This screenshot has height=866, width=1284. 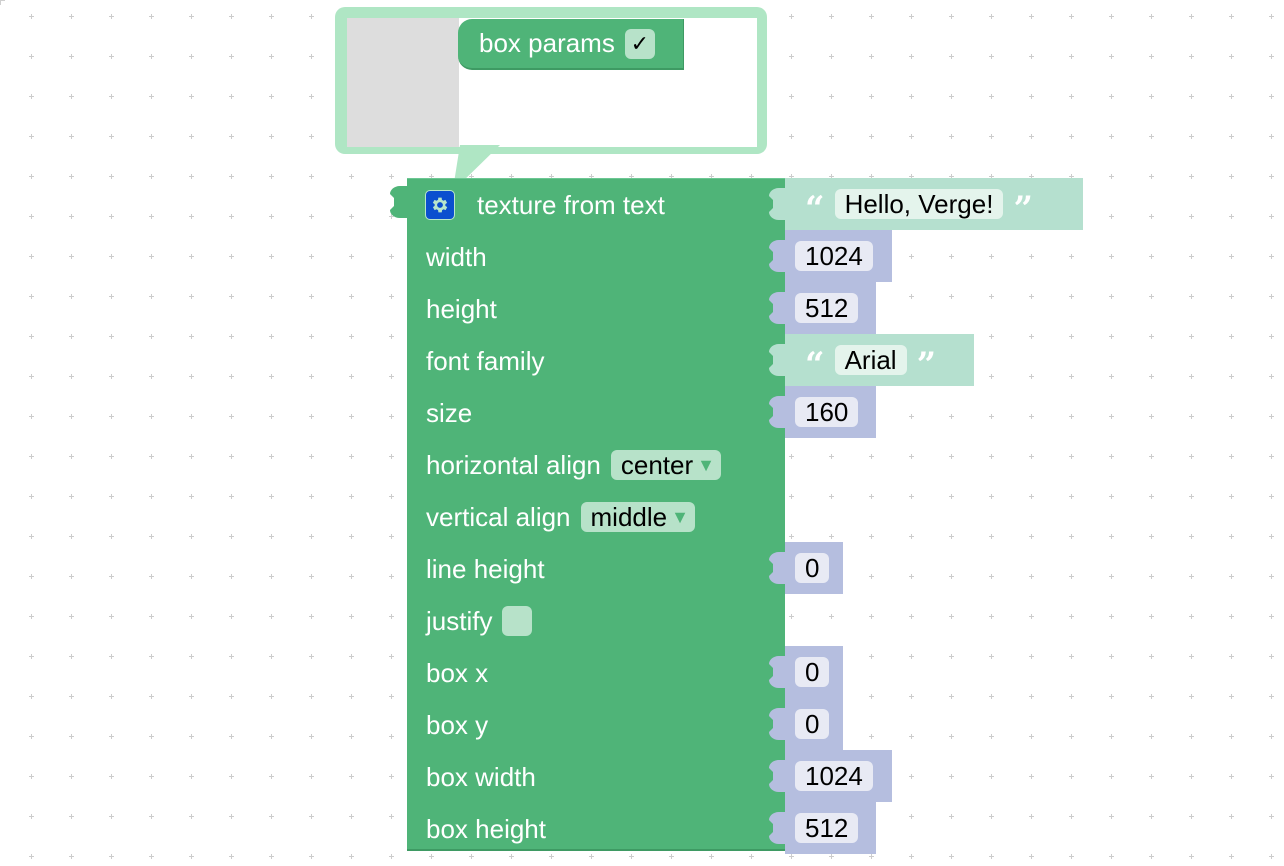 I want to click on label-size: size, so click(x=449, y=412).